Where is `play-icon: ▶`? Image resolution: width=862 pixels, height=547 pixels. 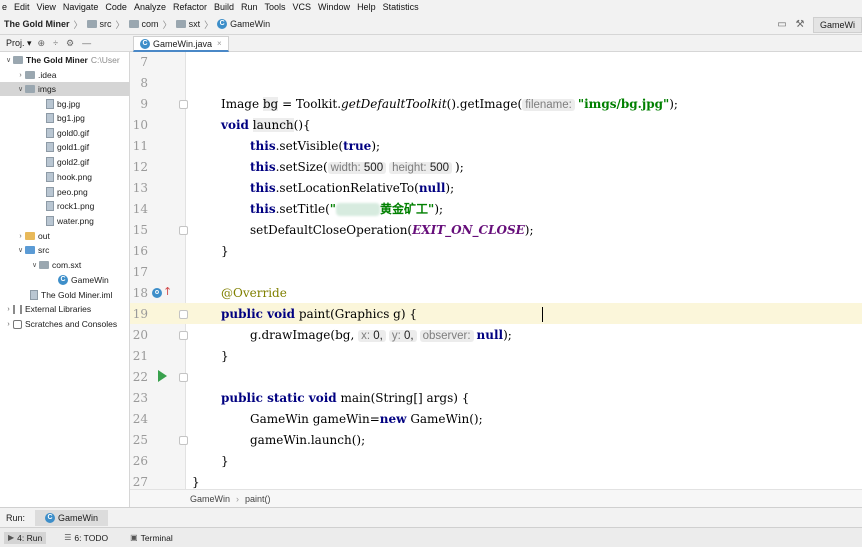 play-icon: ▶ is located at coordinates (11, 537).